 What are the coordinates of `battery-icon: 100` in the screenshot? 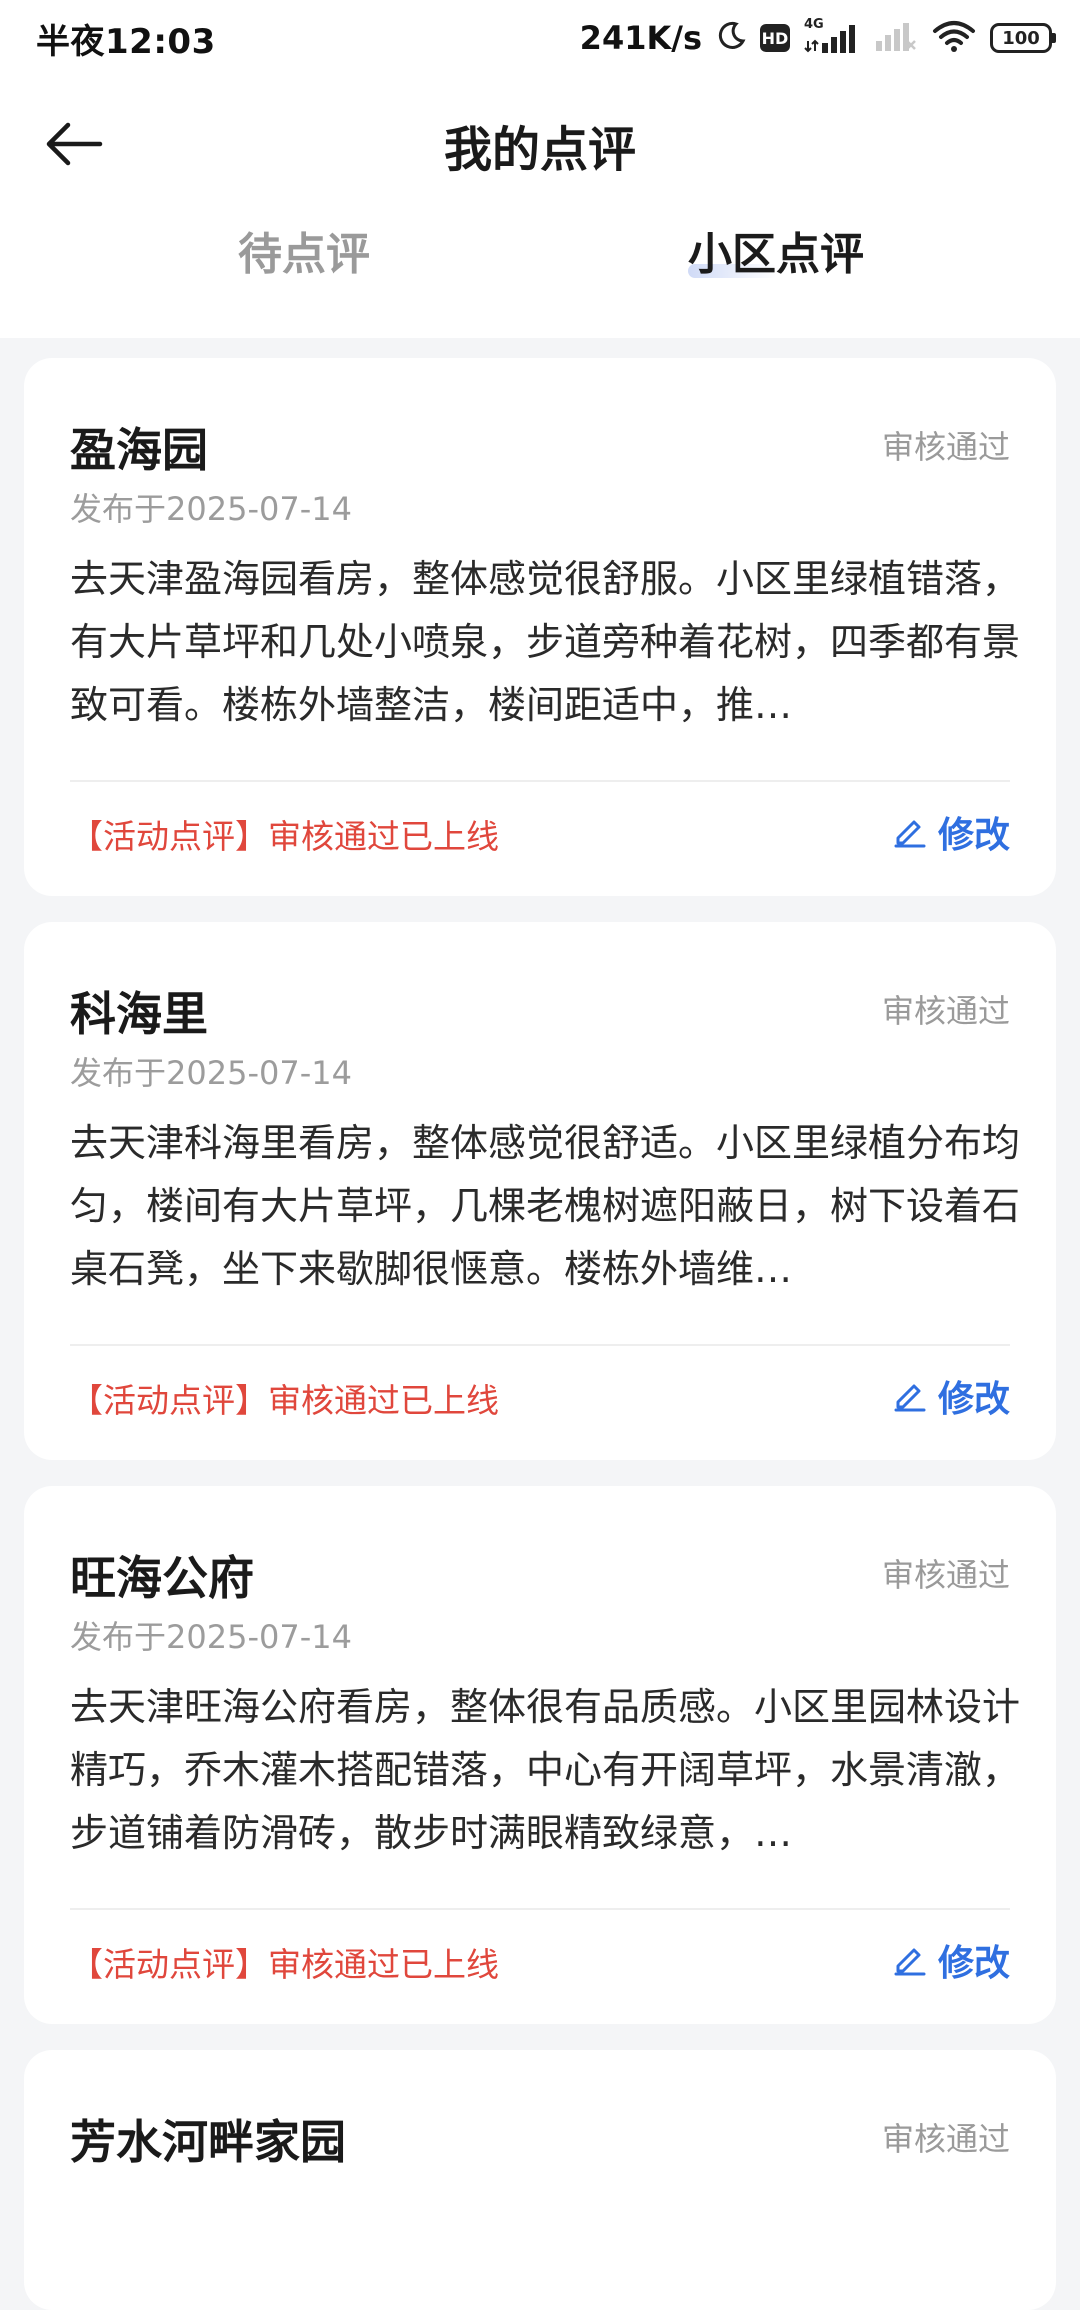 It's located at (1023, 38).